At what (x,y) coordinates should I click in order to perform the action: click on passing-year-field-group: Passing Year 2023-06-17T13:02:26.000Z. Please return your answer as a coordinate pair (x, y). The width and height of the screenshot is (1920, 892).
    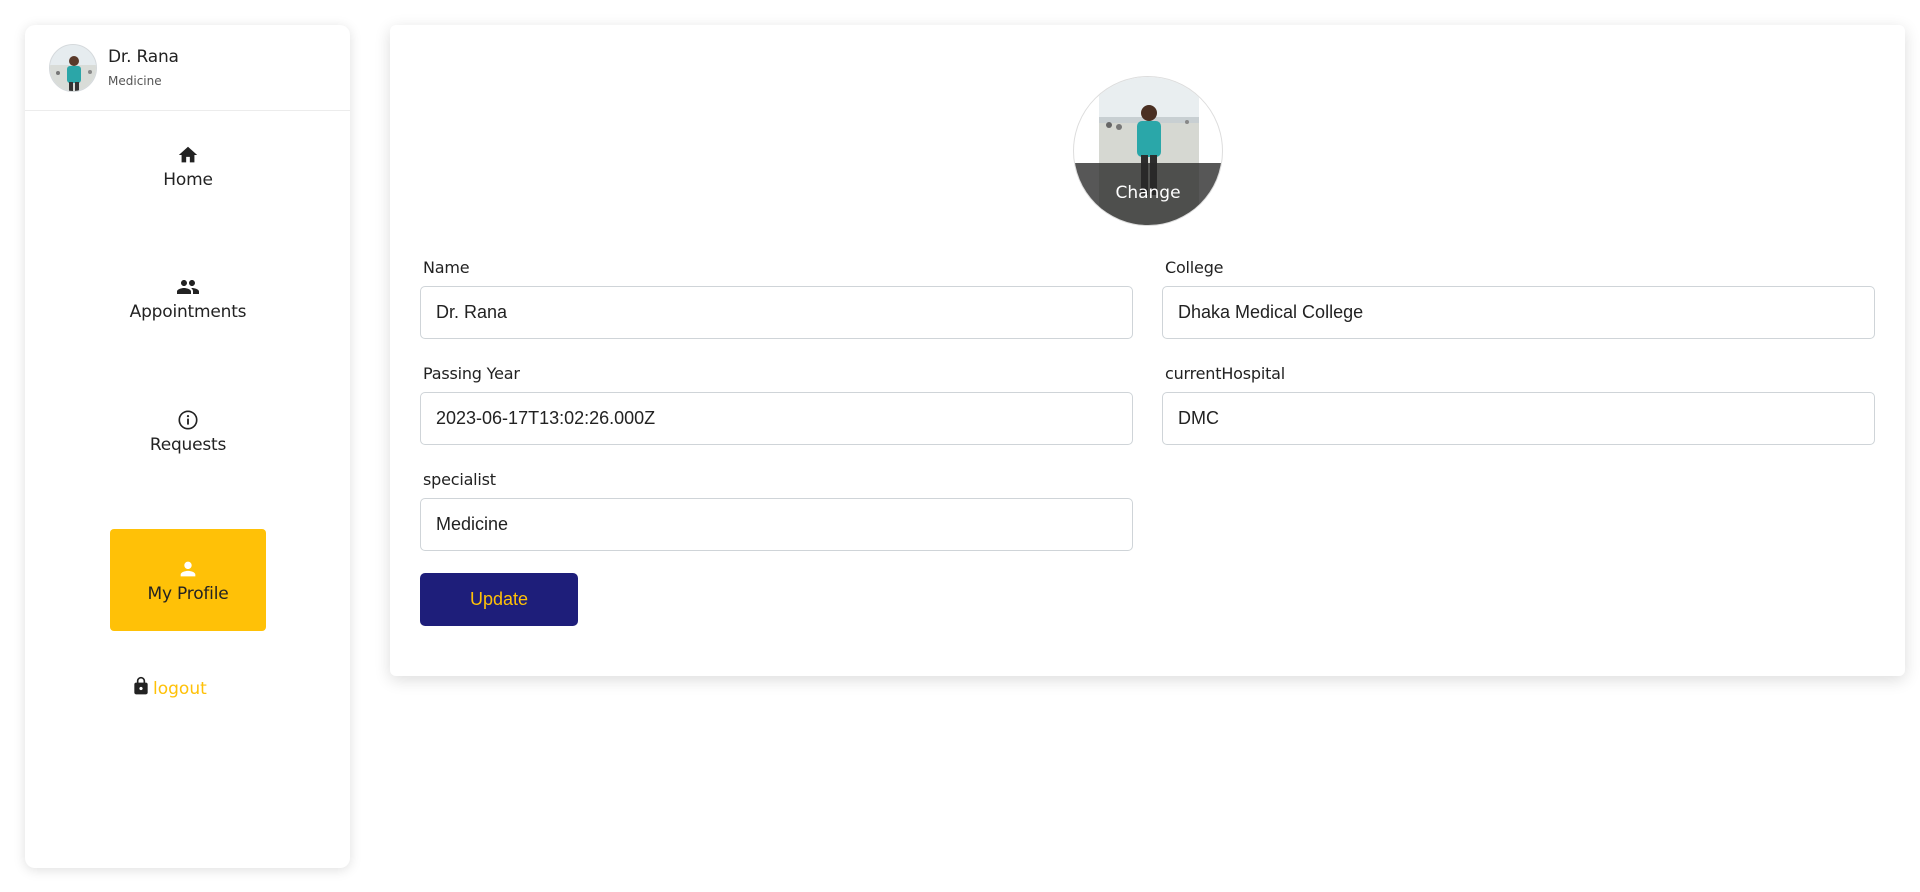
    Looking at the image, I should click on (776, 404).